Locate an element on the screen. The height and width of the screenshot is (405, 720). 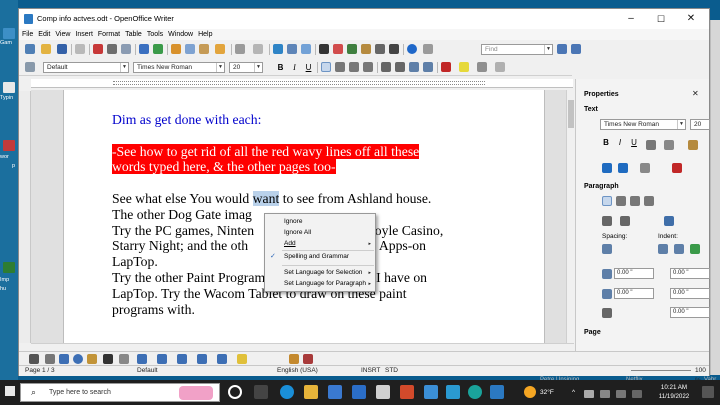
above-spacing-input: 0.00 " is located at coordinates (634, 273).